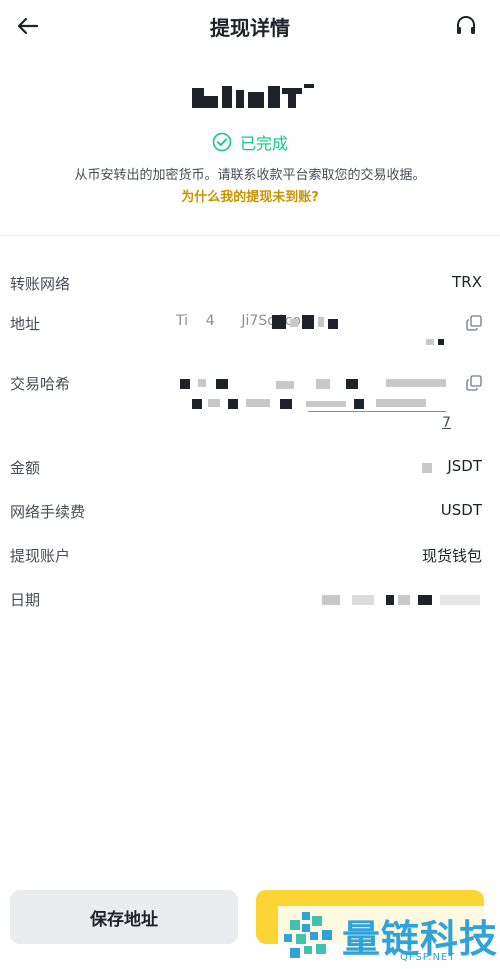 Image resolution: width=500 pixels, height=969 pixels. Describe the element at coordinates (451, 556) in the screenshot. I see `account-value: 现货钱包` at that location.